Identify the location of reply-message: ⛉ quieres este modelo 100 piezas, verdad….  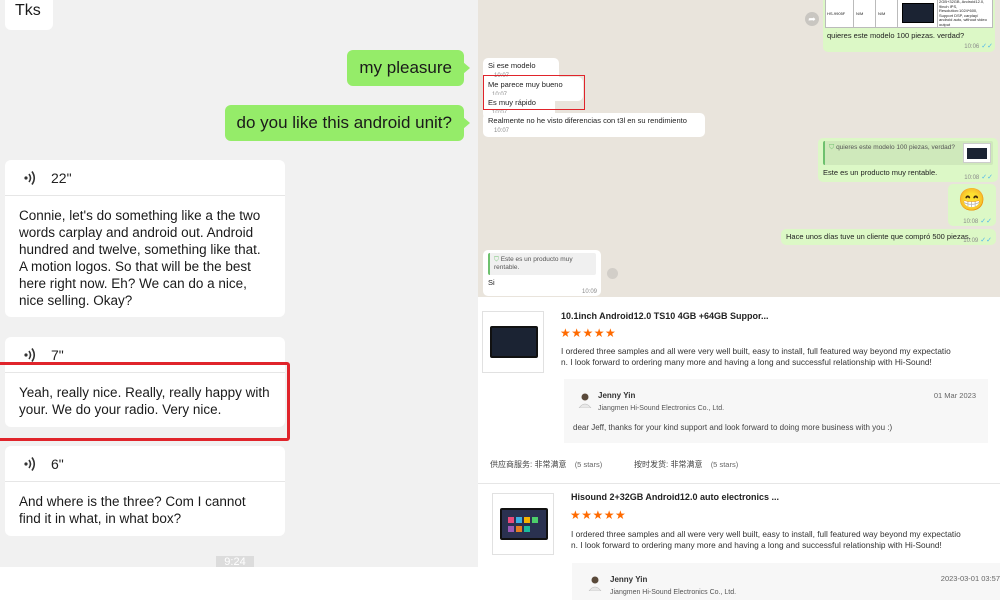
(908, 160).